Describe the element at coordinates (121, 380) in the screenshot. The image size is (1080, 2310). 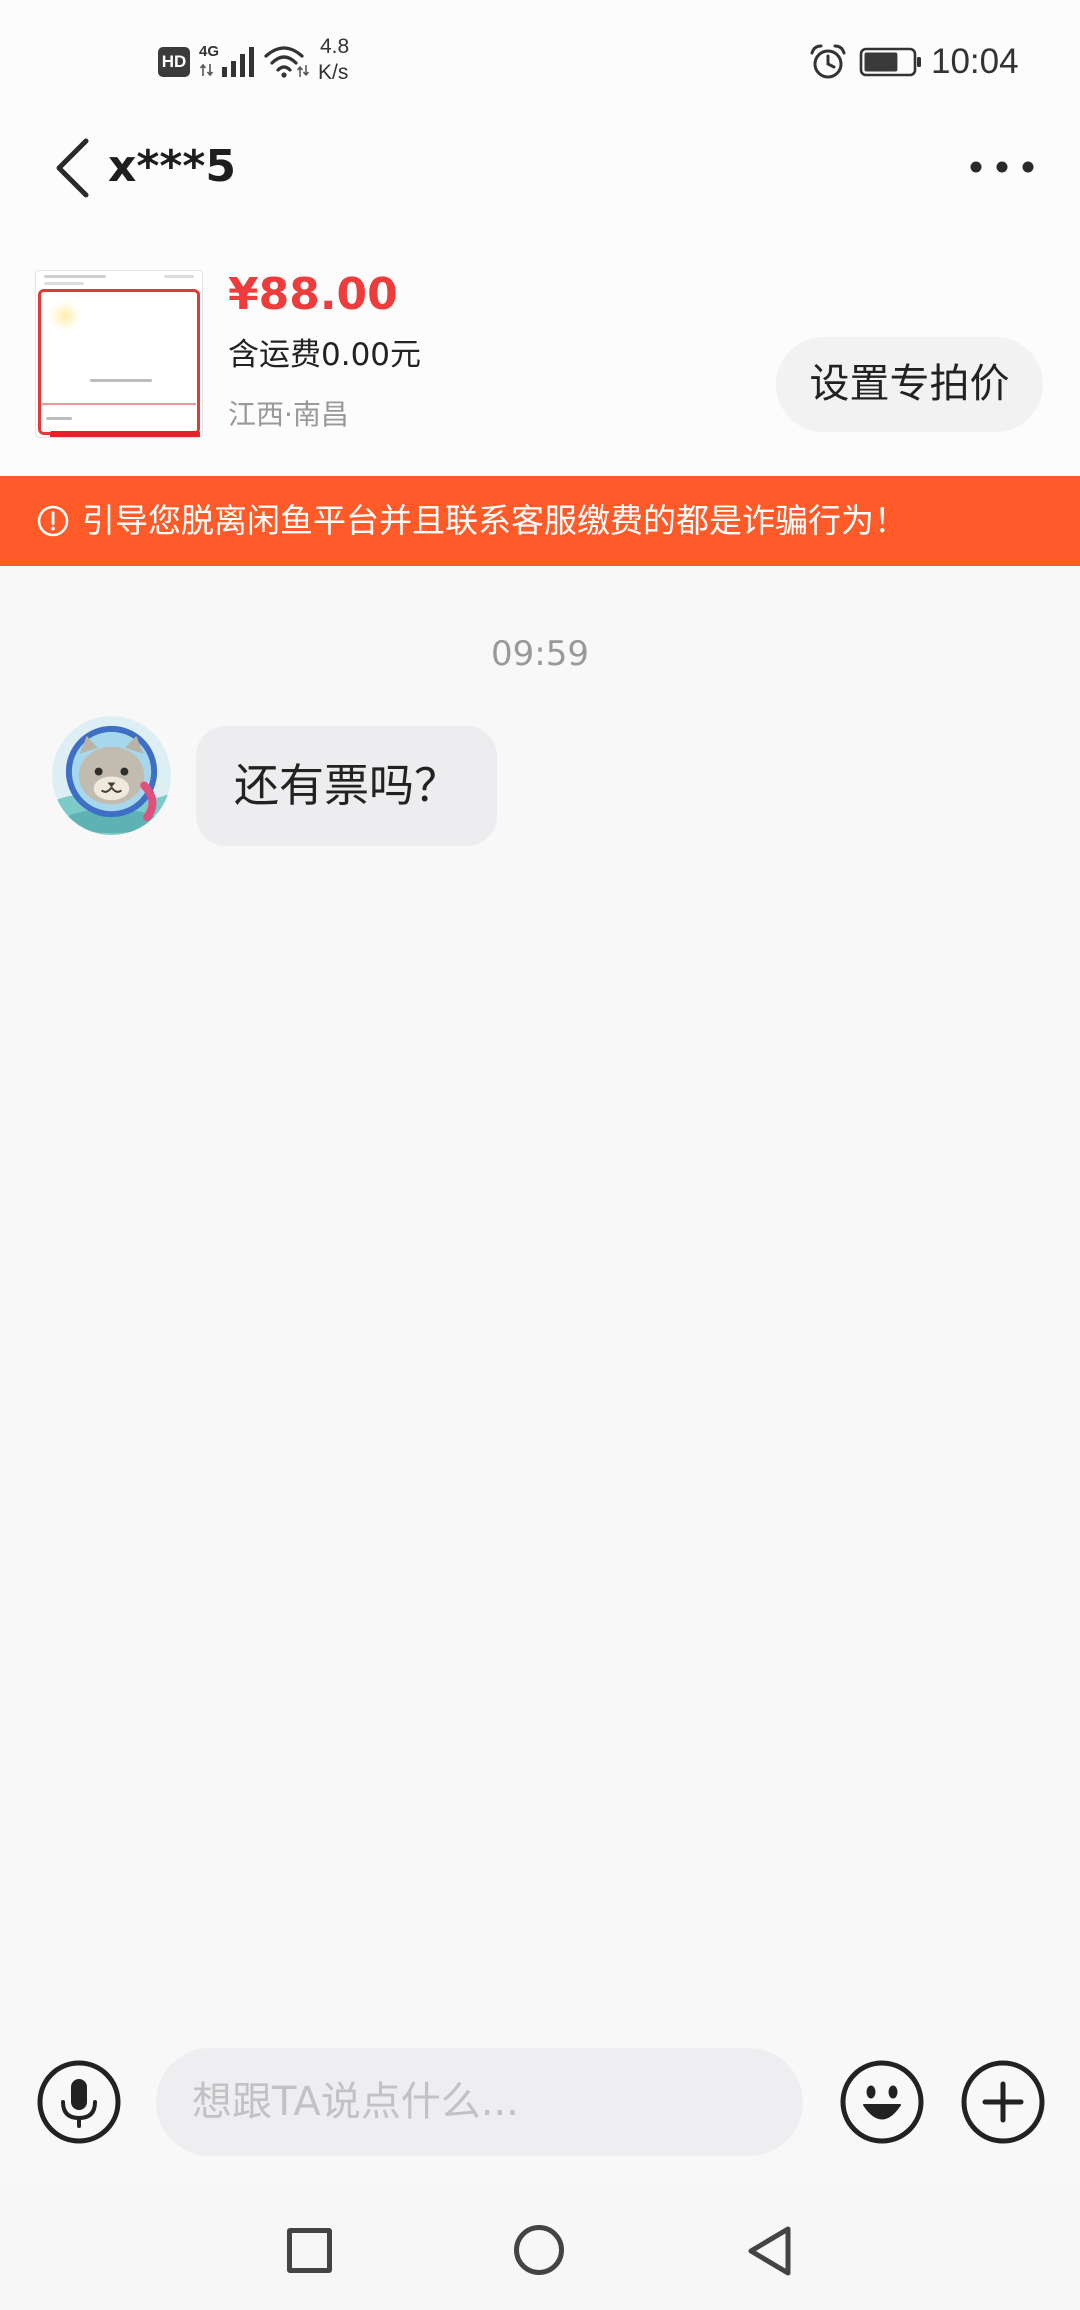
I see `thumbnail-caption` at that location.